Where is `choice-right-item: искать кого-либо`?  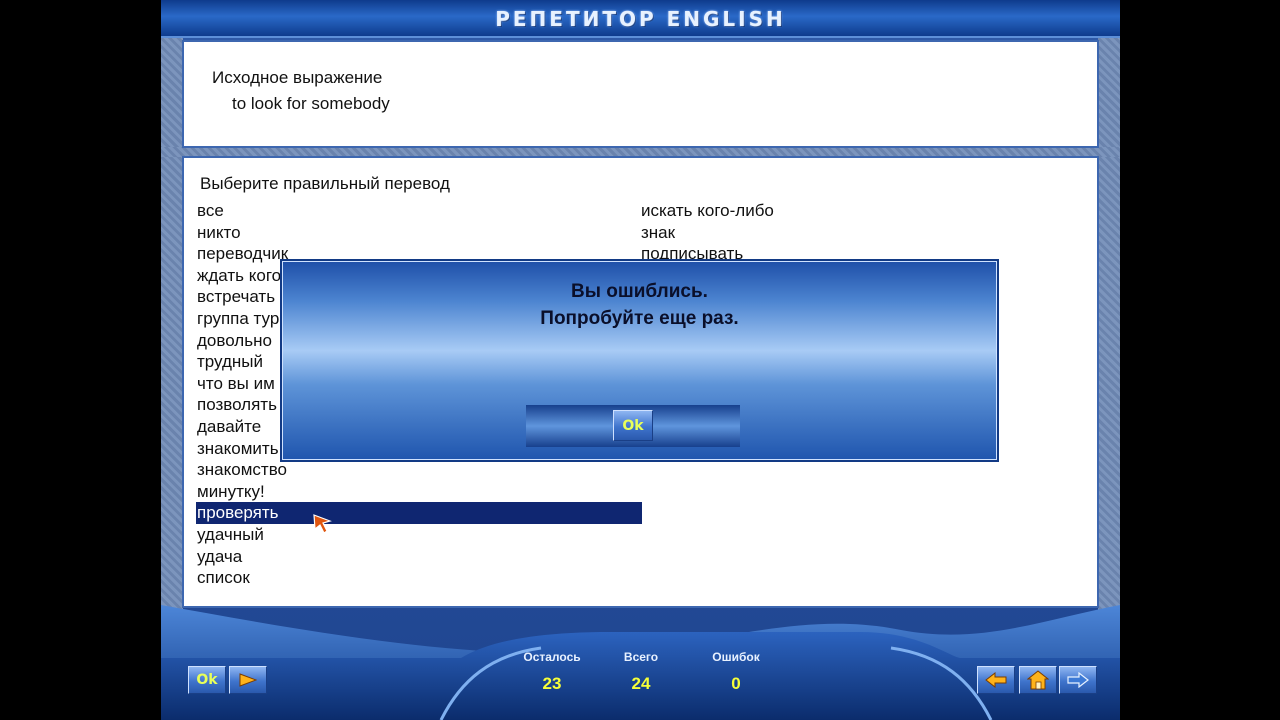 choice-right-item: искать кого-либо is located at coordinates (860, 211).